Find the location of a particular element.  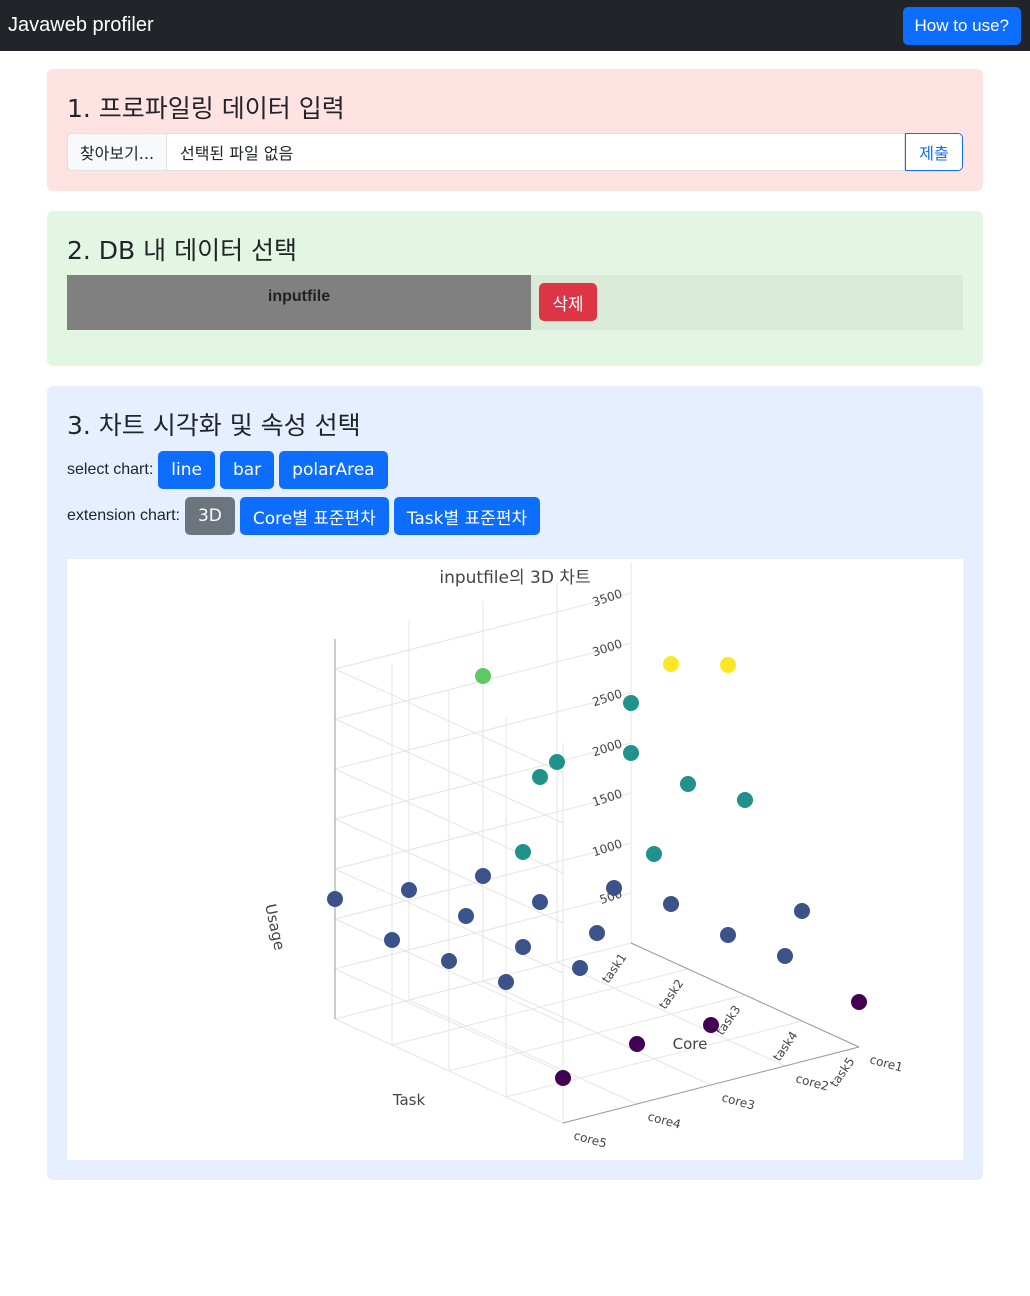

y-axis-title: Core is located at coordinates (690, 1044).